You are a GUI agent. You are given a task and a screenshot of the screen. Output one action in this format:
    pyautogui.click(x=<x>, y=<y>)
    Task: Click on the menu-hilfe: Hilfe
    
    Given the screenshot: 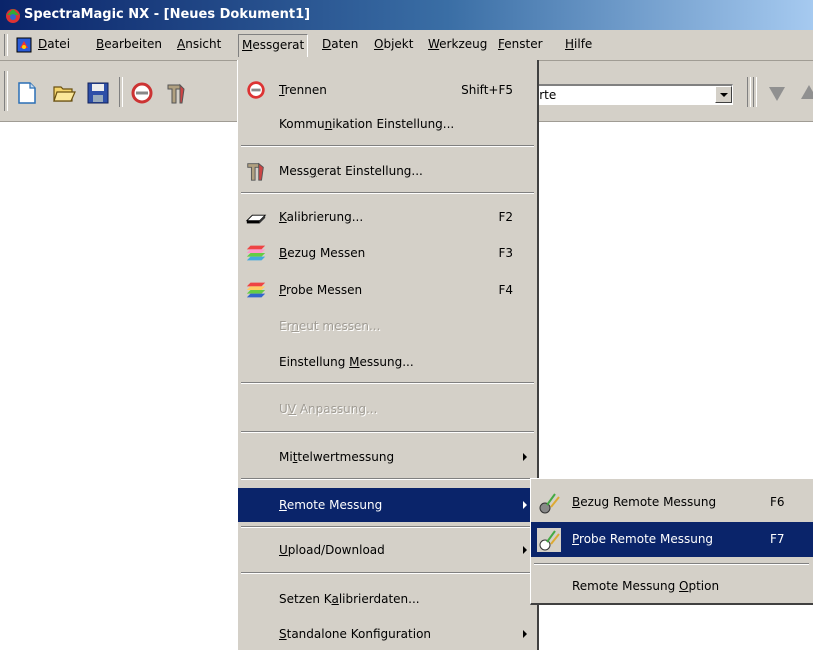 What is the action you would take?
    pyautogui.click(x=578, y=44)
    